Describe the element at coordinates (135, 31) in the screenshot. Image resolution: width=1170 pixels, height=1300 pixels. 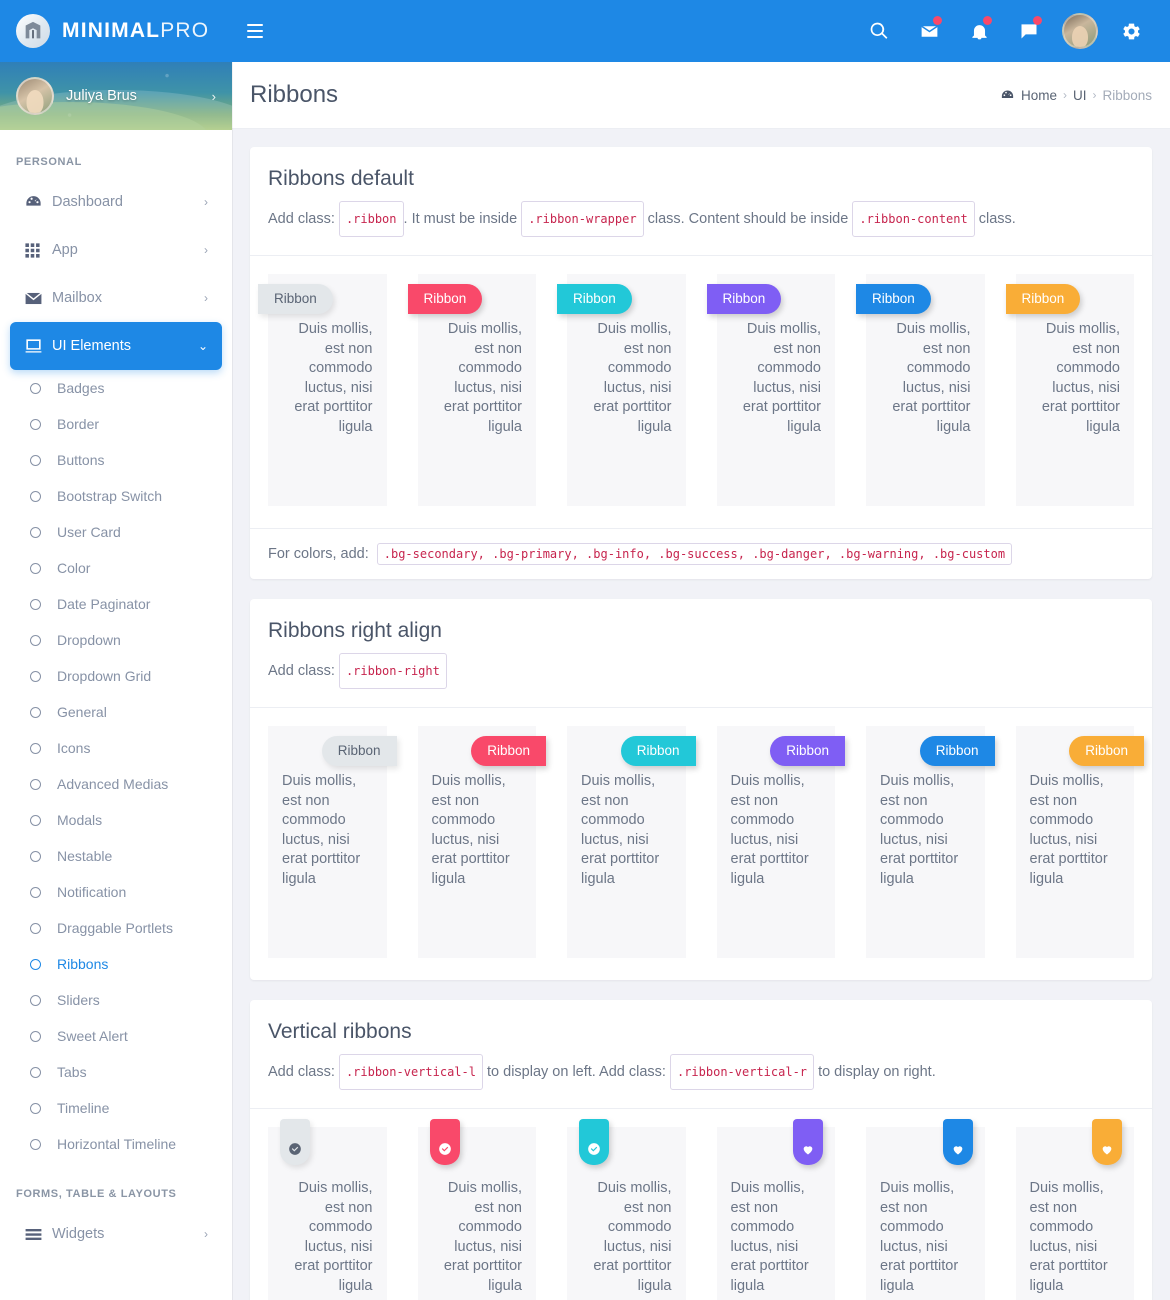
I see `brand-name: MINIMALPRO` at that location.